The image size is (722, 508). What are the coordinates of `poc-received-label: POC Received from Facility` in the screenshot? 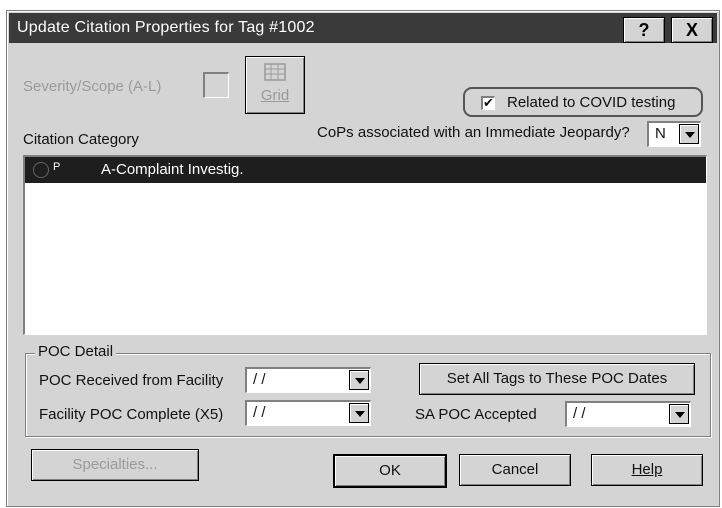 It's located at (131, 380).